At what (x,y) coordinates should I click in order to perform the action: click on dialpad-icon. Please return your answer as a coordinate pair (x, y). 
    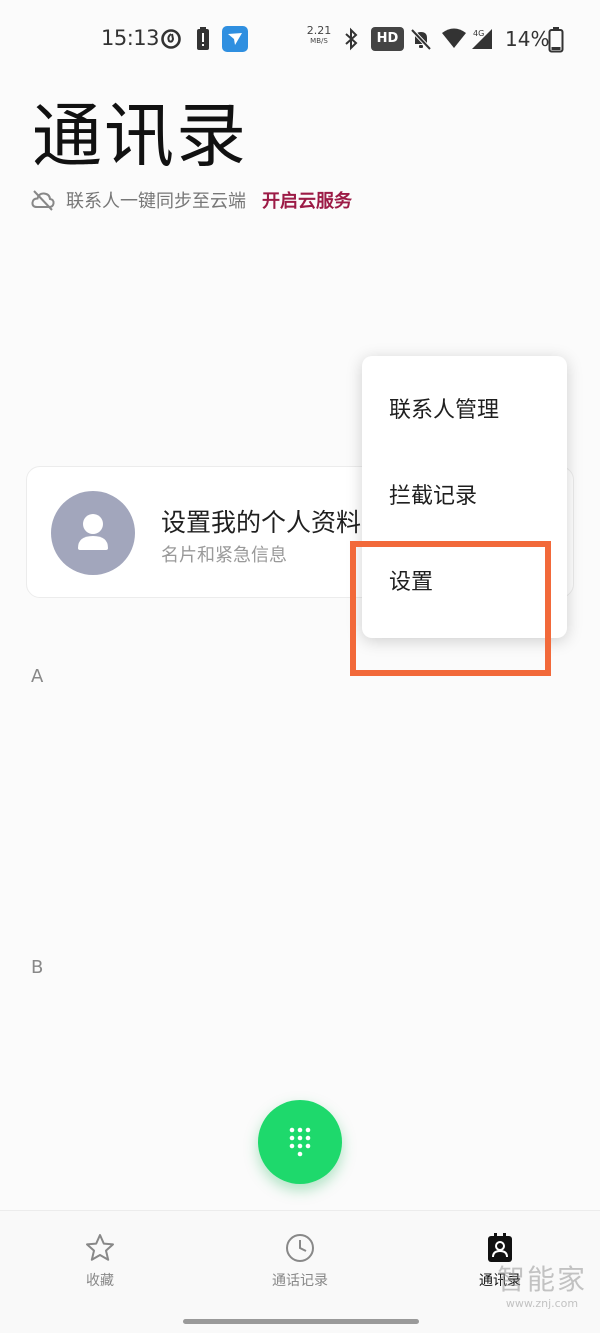
    Looking at the image, I should click on (300, 1142).